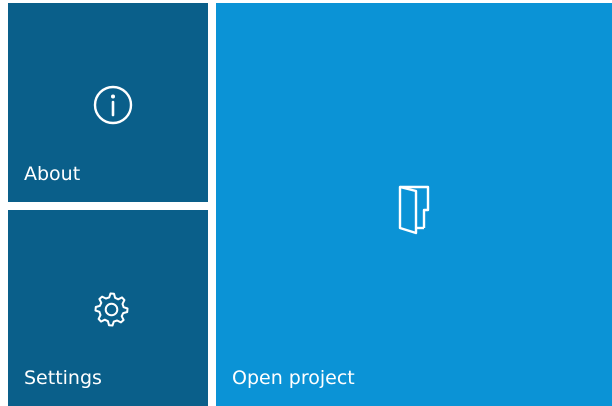 This screenshot has width=612, height=406. I want to click on info-icon, so click(113, 105).